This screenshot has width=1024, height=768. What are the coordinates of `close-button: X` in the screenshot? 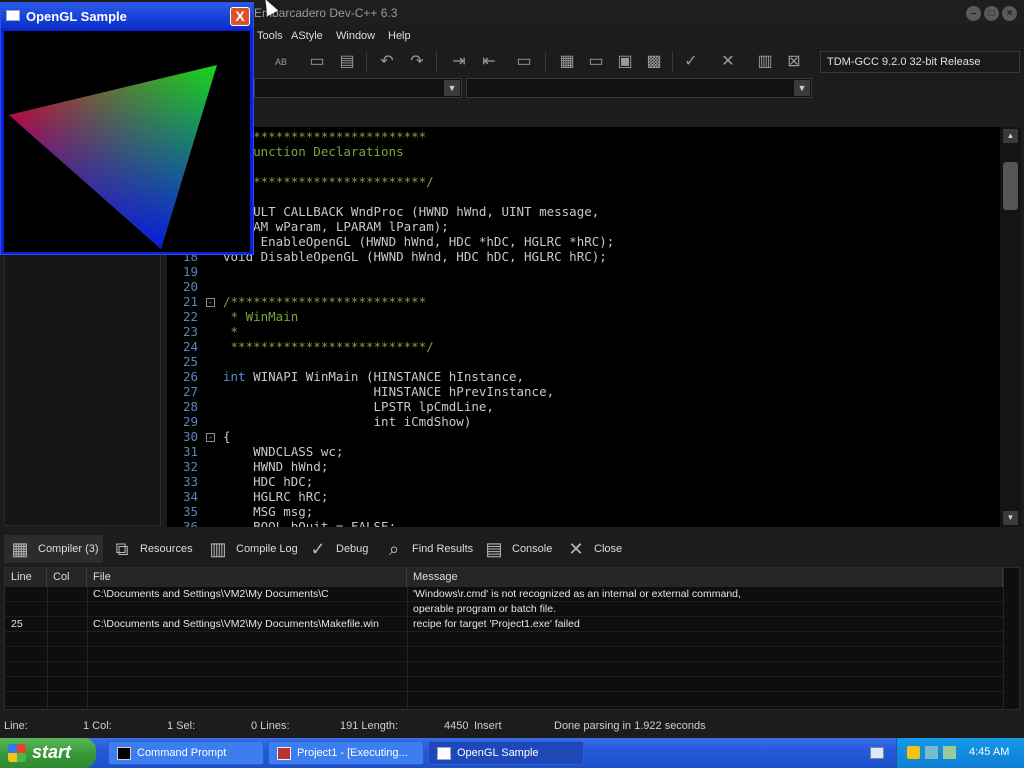 It's located at (240, 16).